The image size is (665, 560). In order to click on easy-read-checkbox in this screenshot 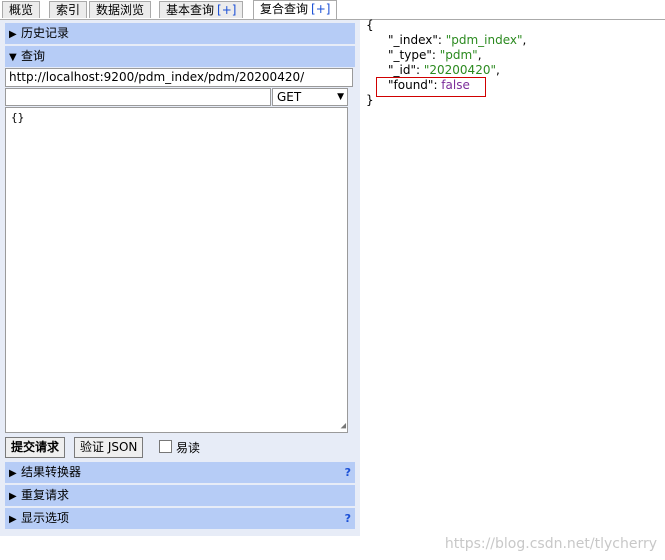, I will do `click(165, 446)`.